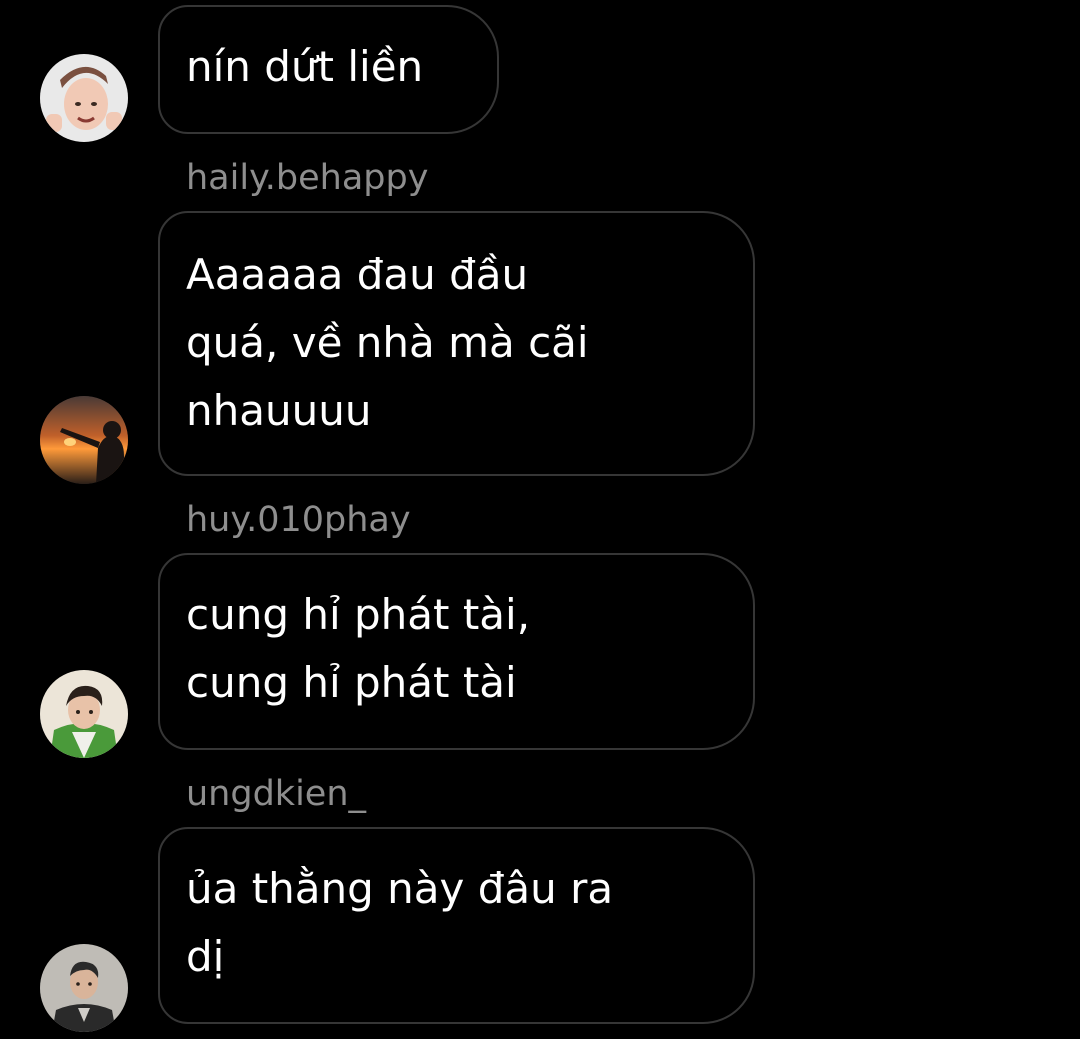  I want to click on message-bubble: cung hỉ phát tài, cung hỉ phát tài, so click(456, 651).